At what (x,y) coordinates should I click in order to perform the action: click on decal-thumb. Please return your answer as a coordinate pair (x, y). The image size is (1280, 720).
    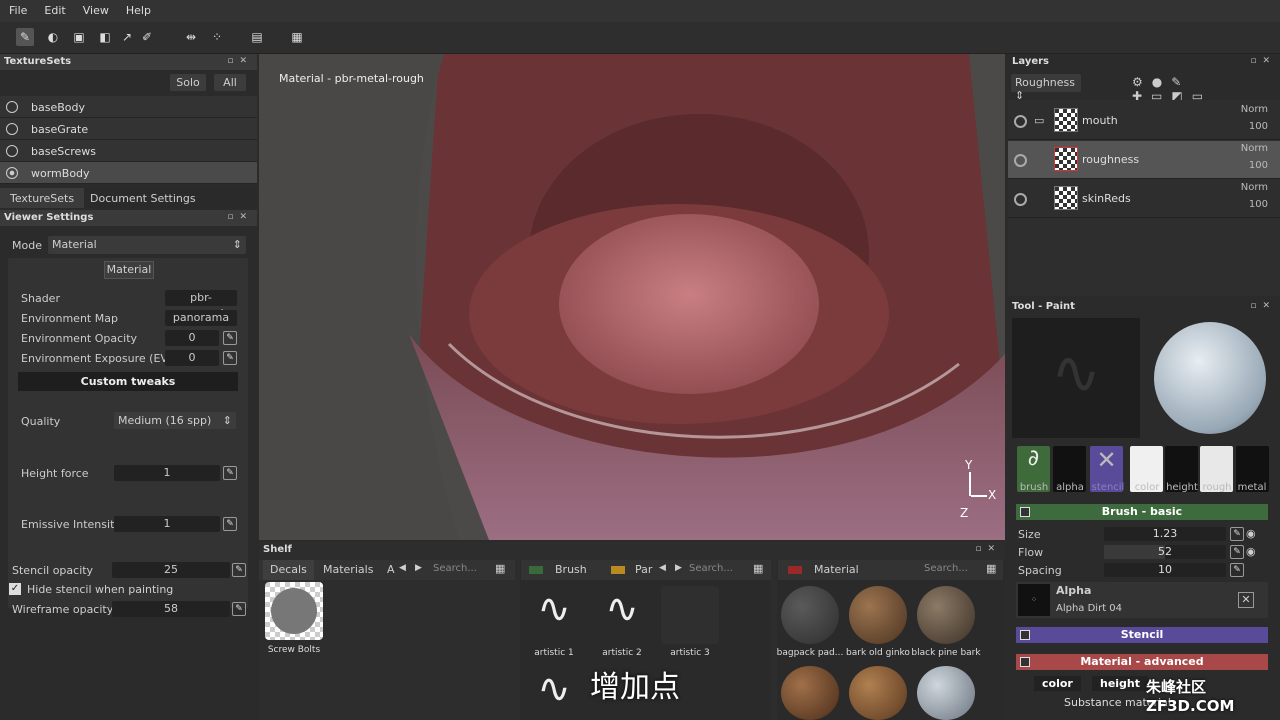
    Looking at the image, I should click on (294, 611).